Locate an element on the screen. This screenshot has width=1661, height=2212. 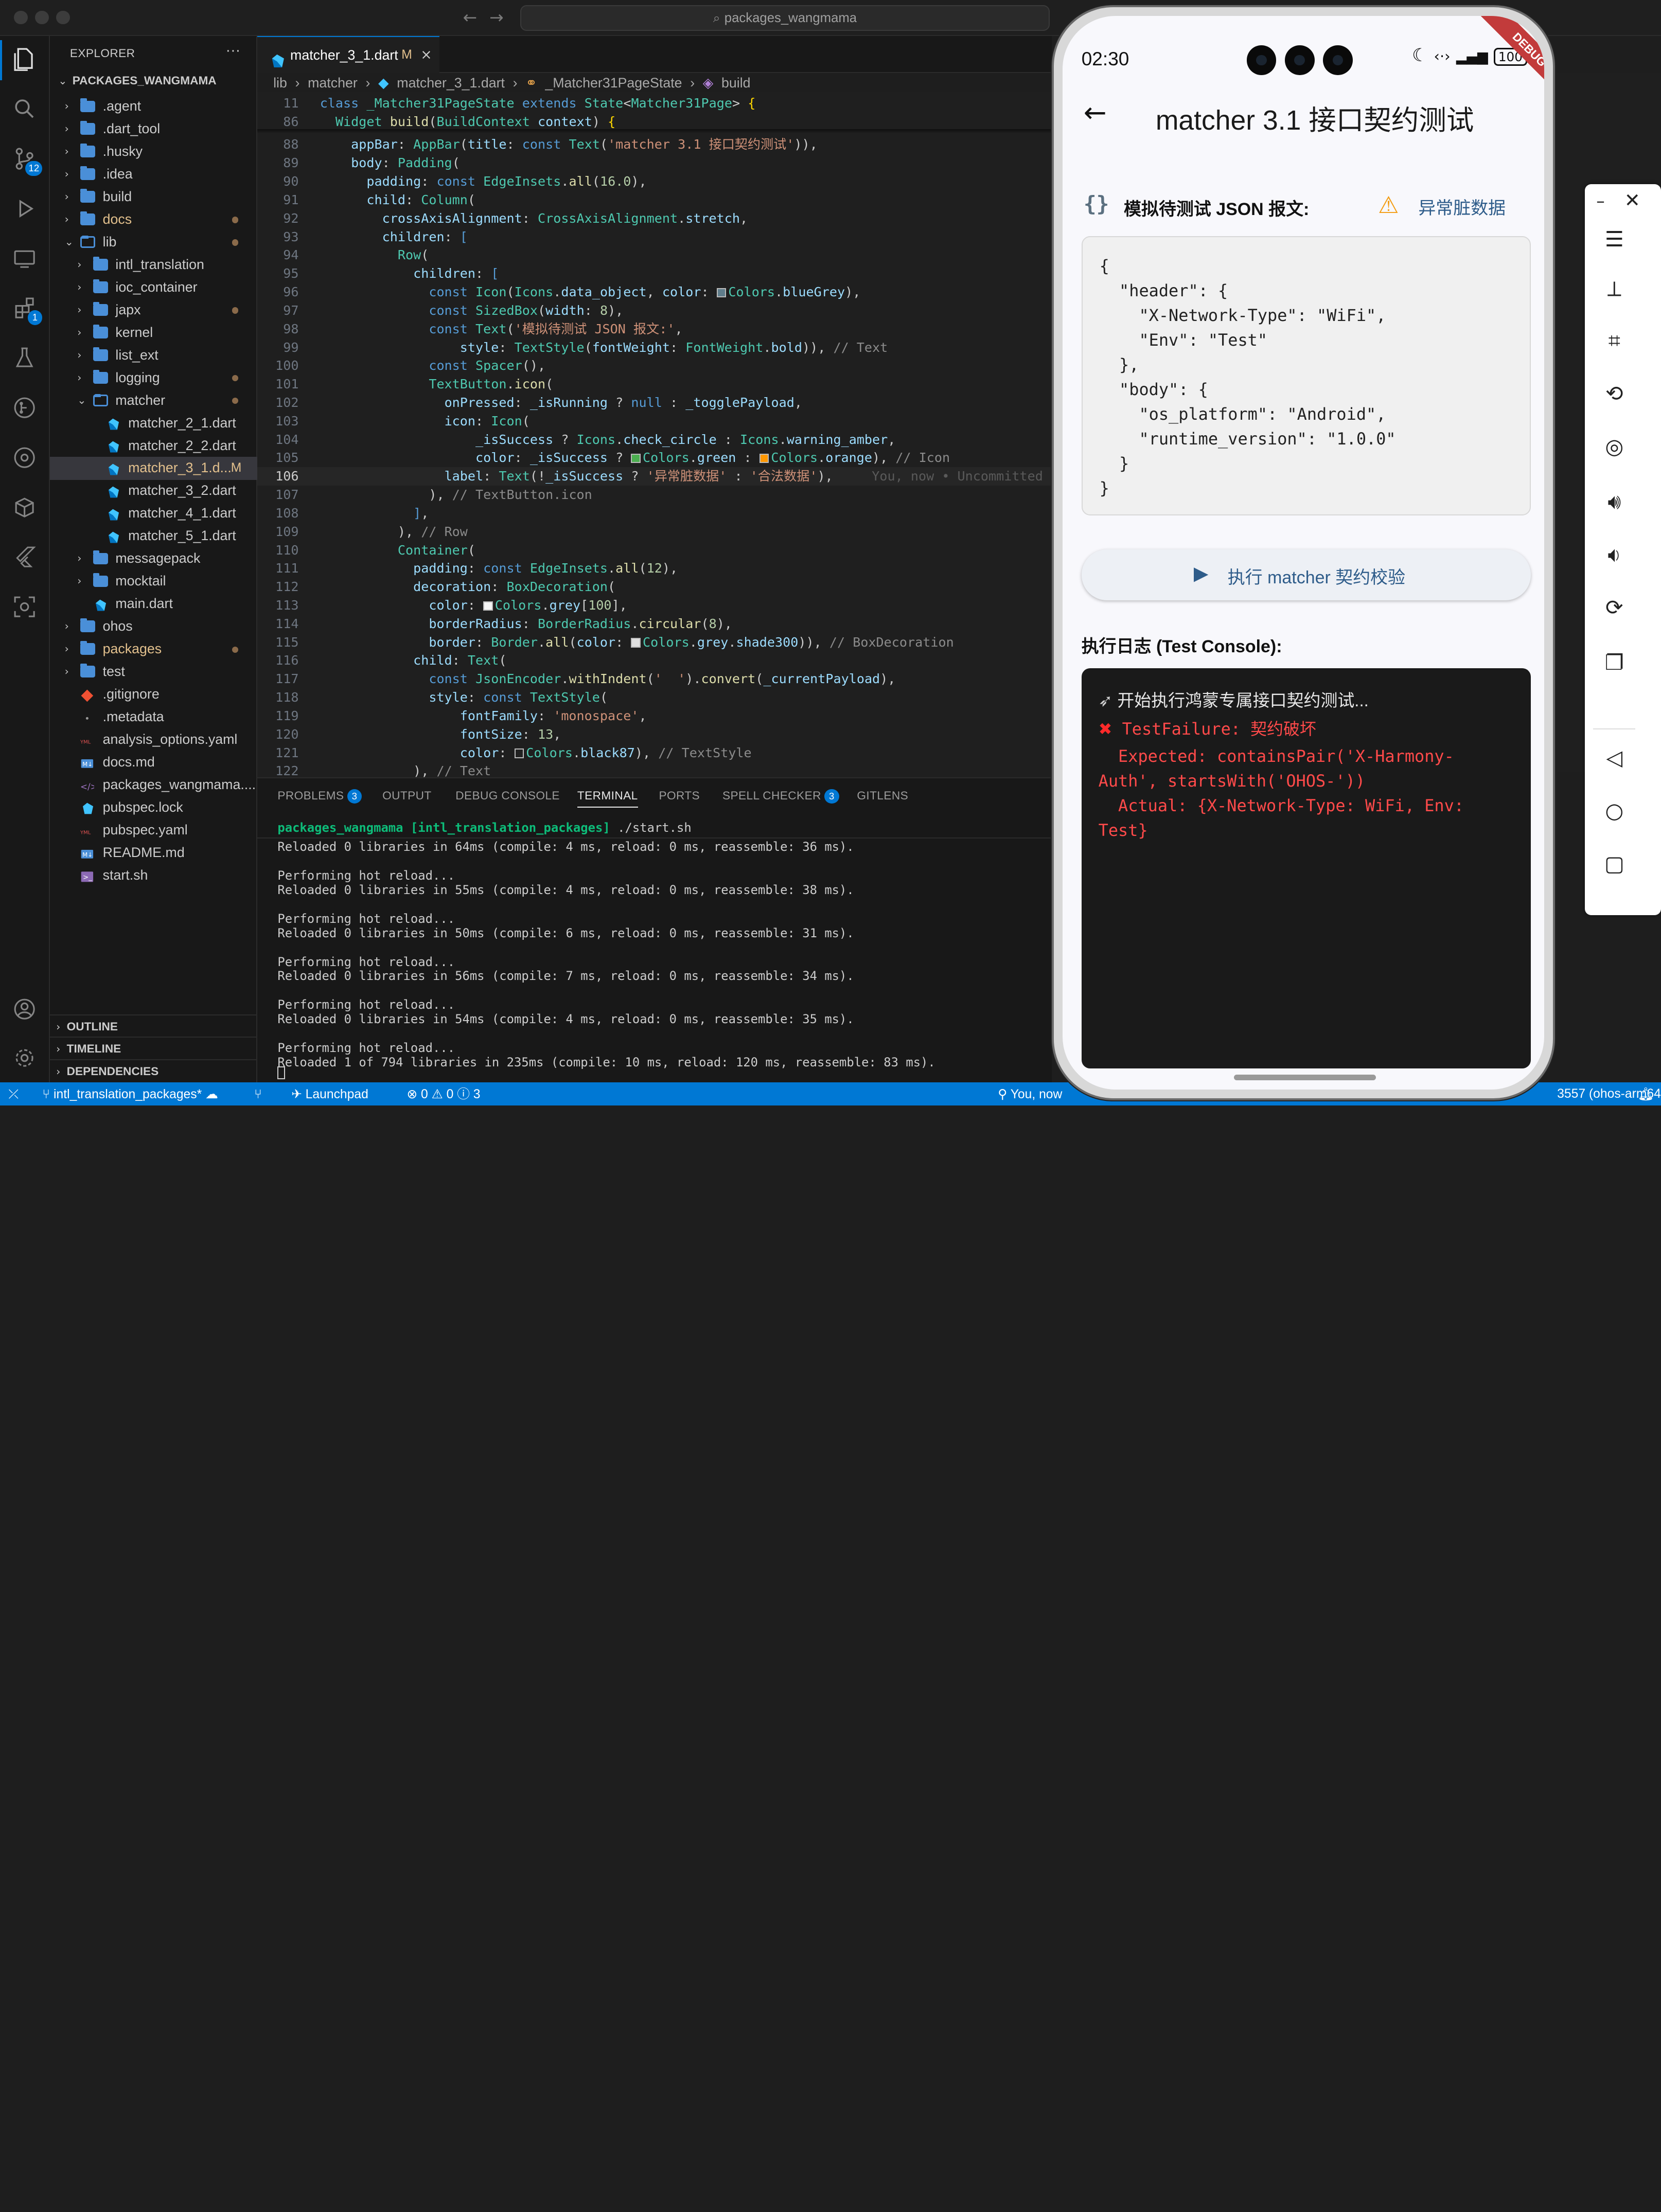
tree-item: matcher_2_1.dart is located at coordinates (153, 423).